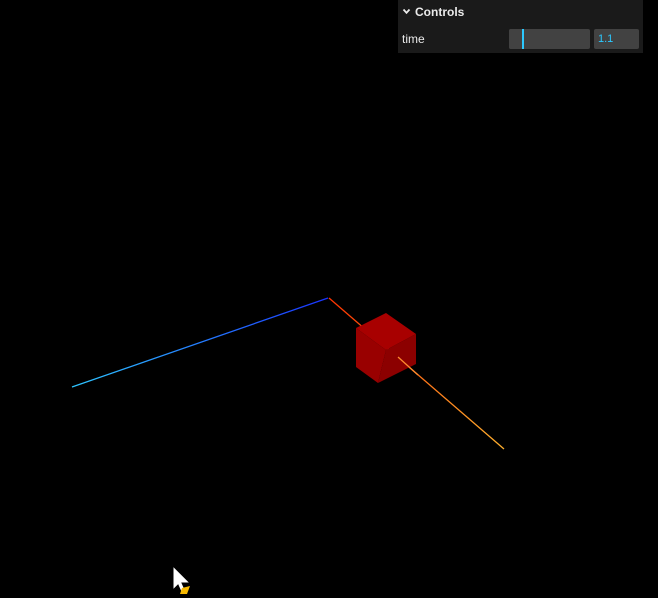  What do you see at coordinates (523, 39) in the screenshot?
I see `time-slider-knob` at bounding box center [523, 39].